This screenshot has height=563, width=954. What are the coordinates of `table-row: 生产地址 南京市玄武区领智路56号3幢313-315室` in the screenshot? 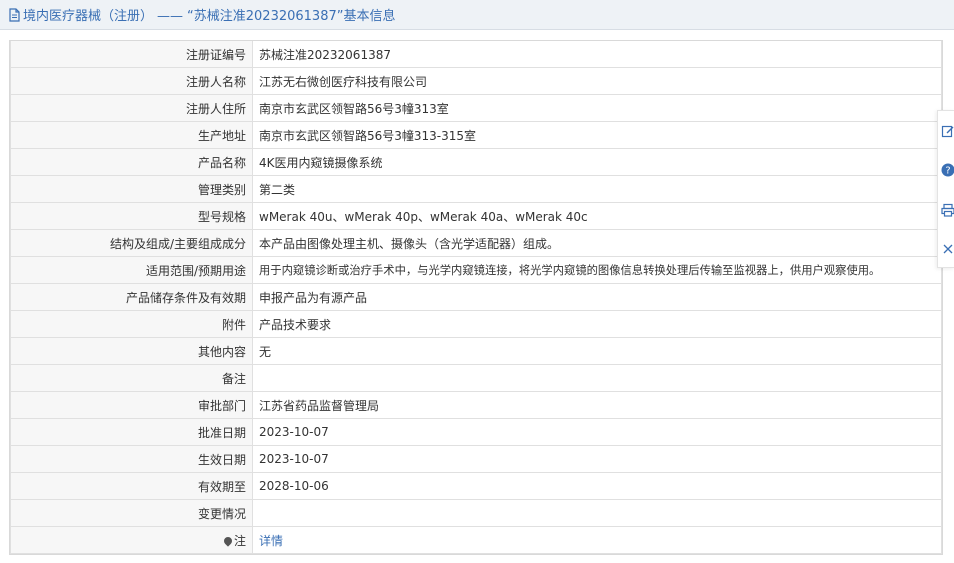 It's located at (476, 135).